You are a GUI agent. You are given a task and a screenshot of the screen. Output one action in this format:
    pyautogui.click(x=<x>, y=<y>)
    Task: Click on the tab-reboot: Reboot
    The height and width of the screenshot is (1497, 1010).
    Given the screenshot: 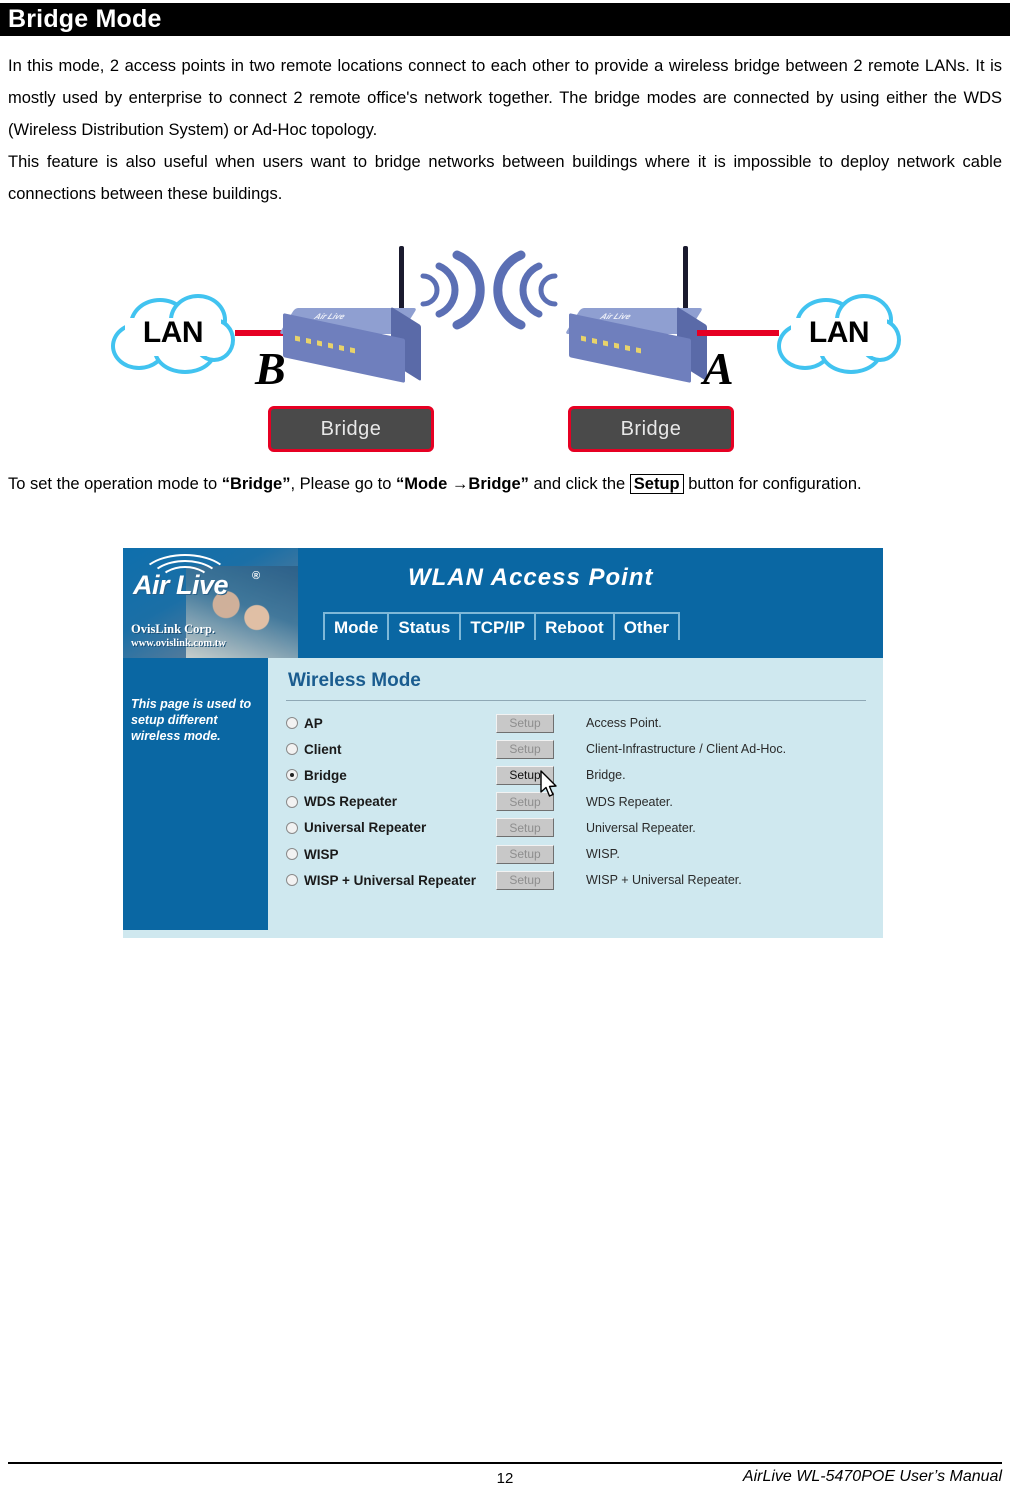 What is the action you would take?
    pyautogui.click(x=573, y=626)
    